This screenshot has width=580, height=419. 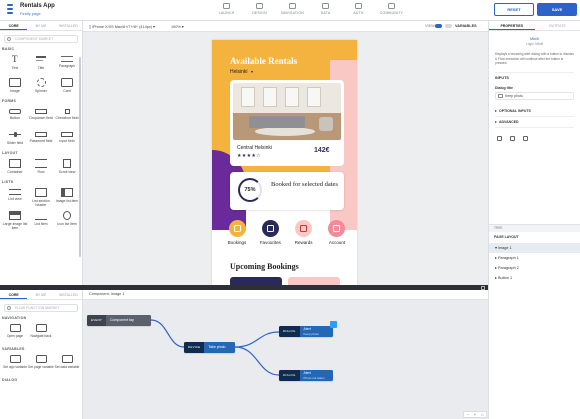 I want to click on variables-toggle, so click(x=448, y=26).